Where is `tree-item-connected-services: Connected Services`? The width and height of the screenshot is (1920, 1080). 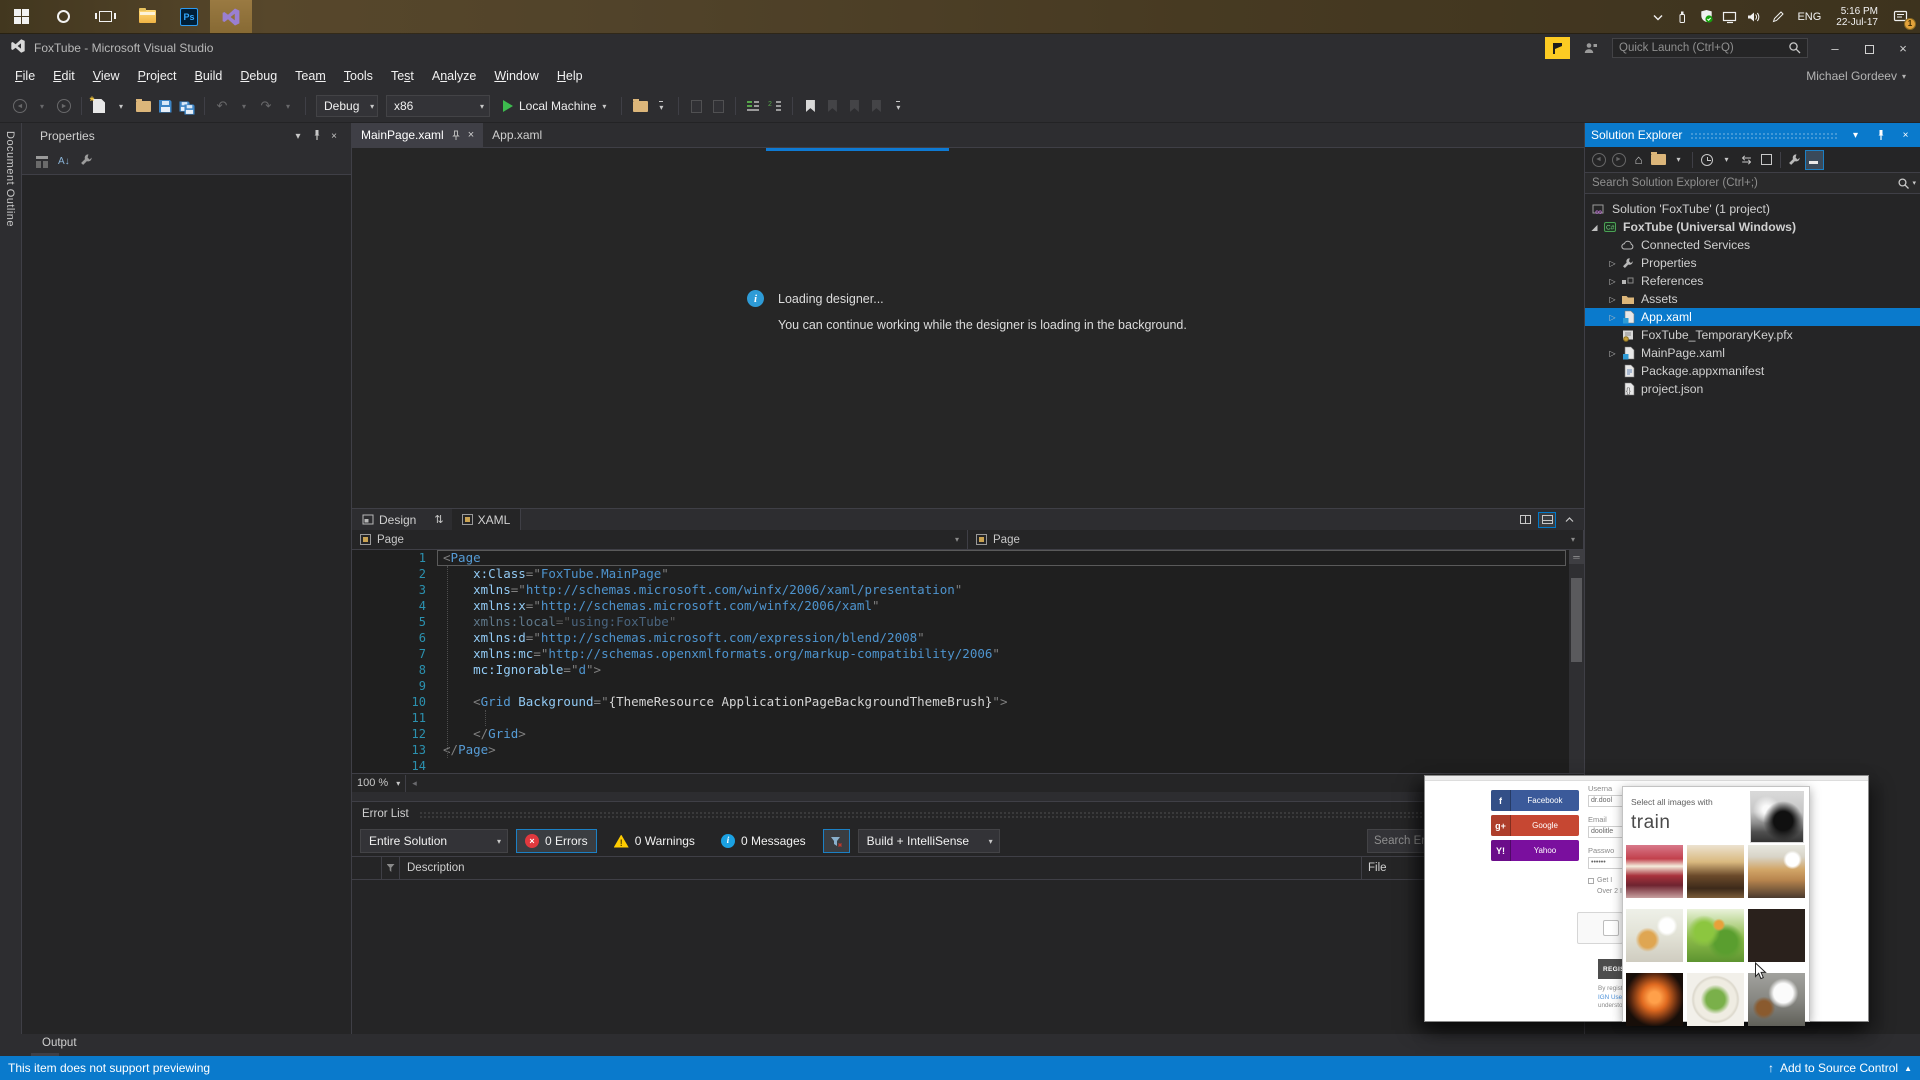 tree-item-connected-services: Connected Services is located at coordinates (1752, 245).